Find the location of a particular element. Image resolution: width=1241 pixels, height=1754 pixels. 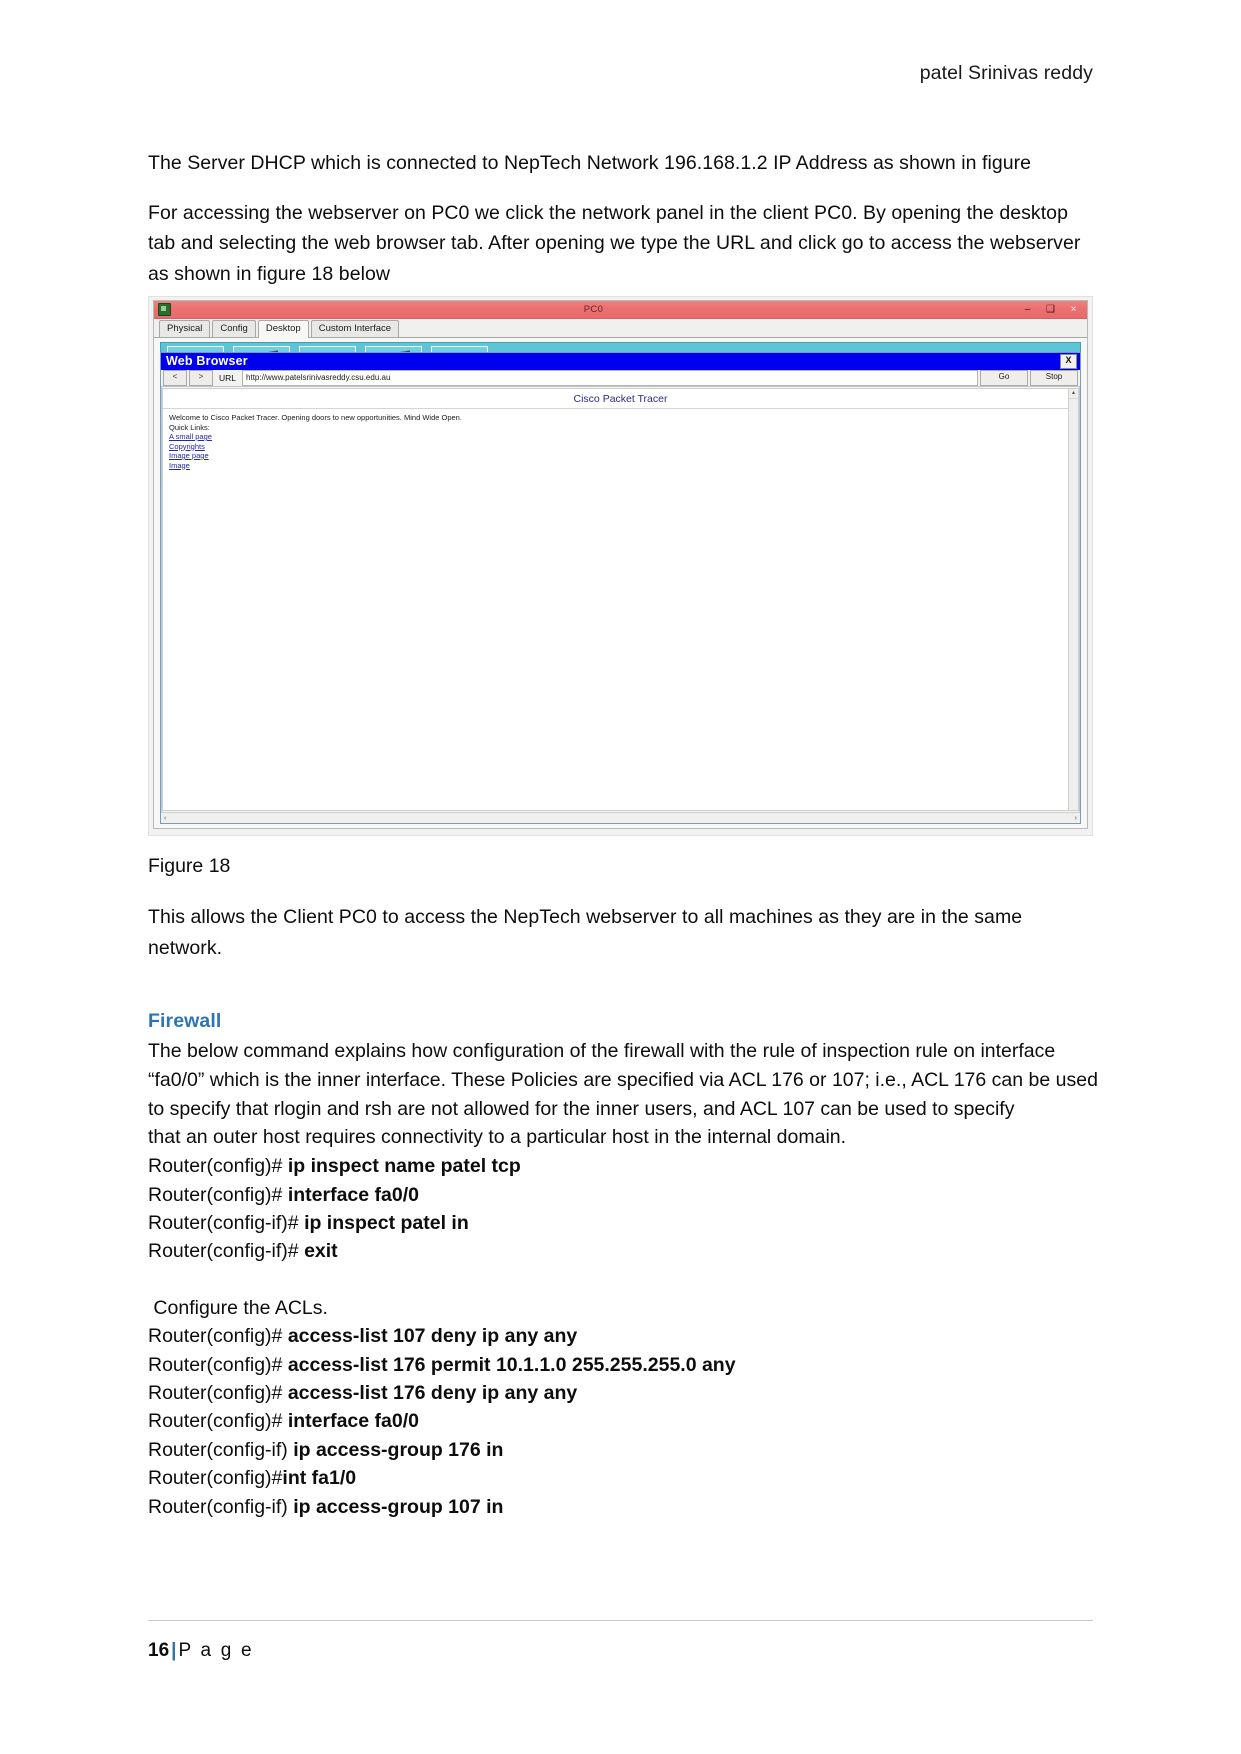

window-controls: – ❑ × is located at coordinates (1050, 309).